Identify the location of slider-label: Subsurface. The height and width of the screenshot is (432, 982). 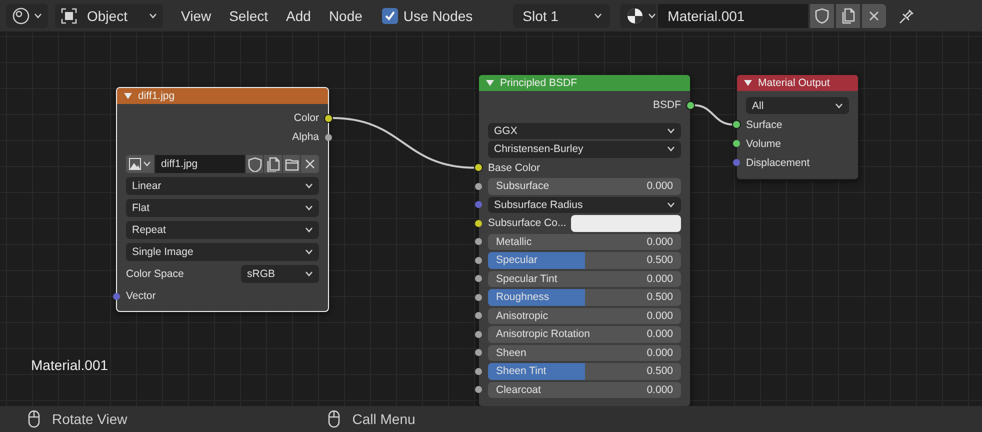
(523, 186).